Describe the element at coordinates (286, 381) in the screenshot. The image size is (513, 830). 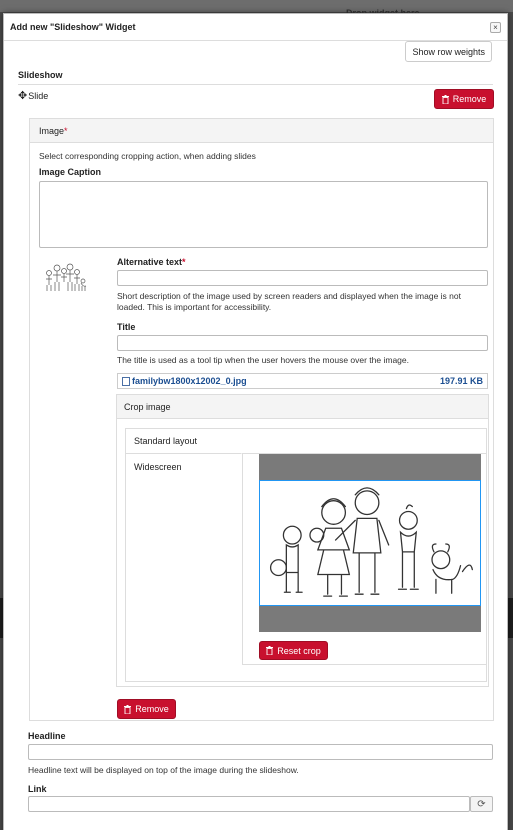
I see `file-name-link: familybw1800x12002_0.jpg` at that location.